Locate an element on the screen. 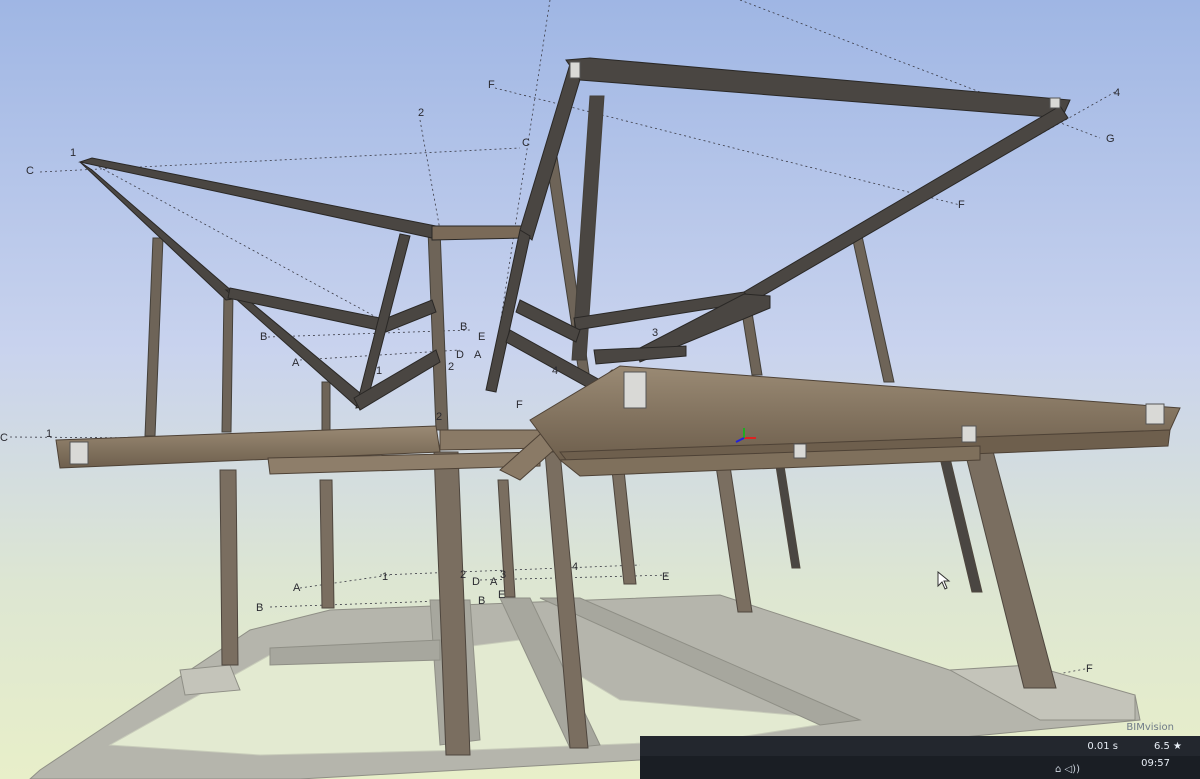  app-watermark: BIMvision is located at coordinates (1150, 727).